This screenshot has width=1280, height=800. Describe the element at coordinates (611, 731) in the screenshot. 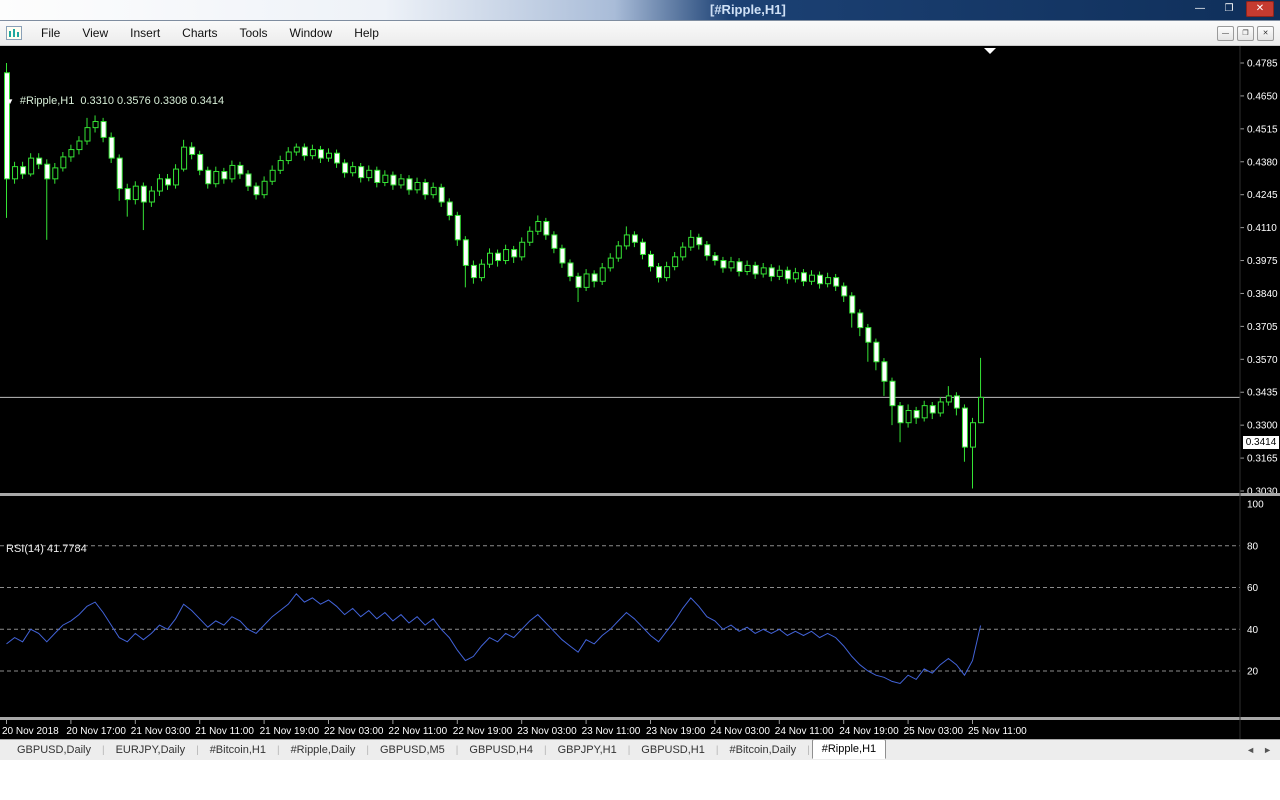

I see `svg-text: 23 Nov 11:00` at that location.